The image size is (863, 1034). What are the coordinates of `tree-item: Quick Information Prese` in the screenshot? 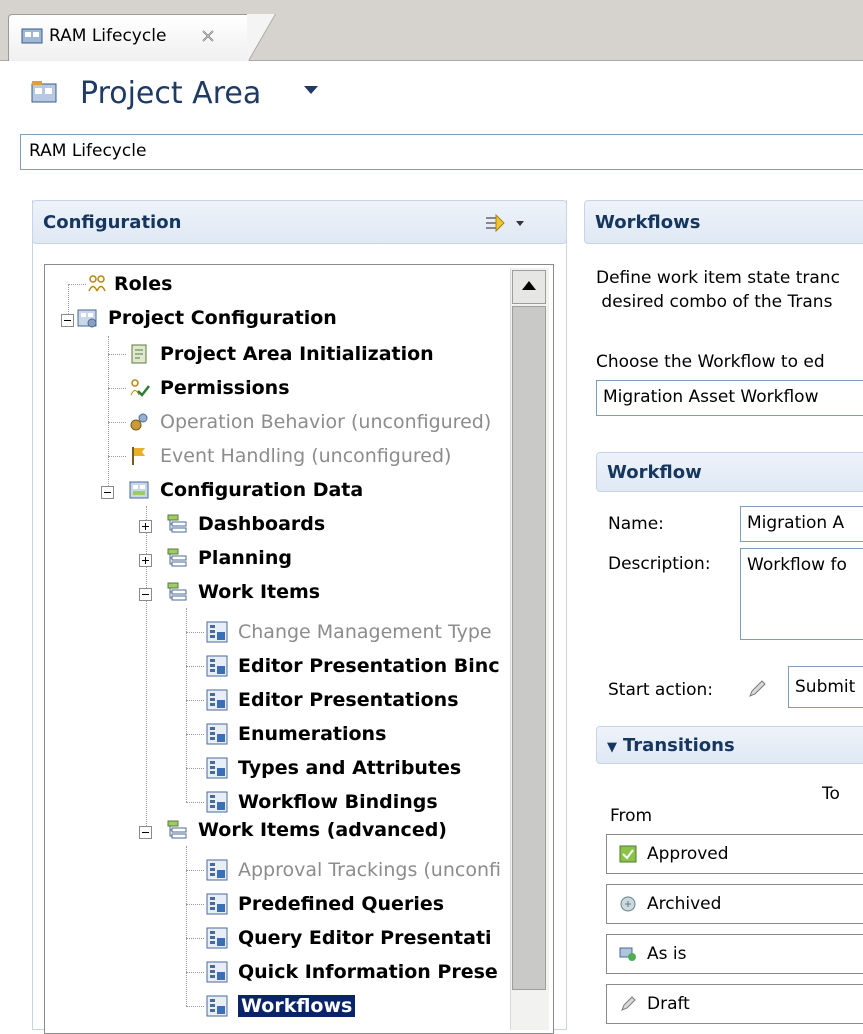 It's located at (357, 972).